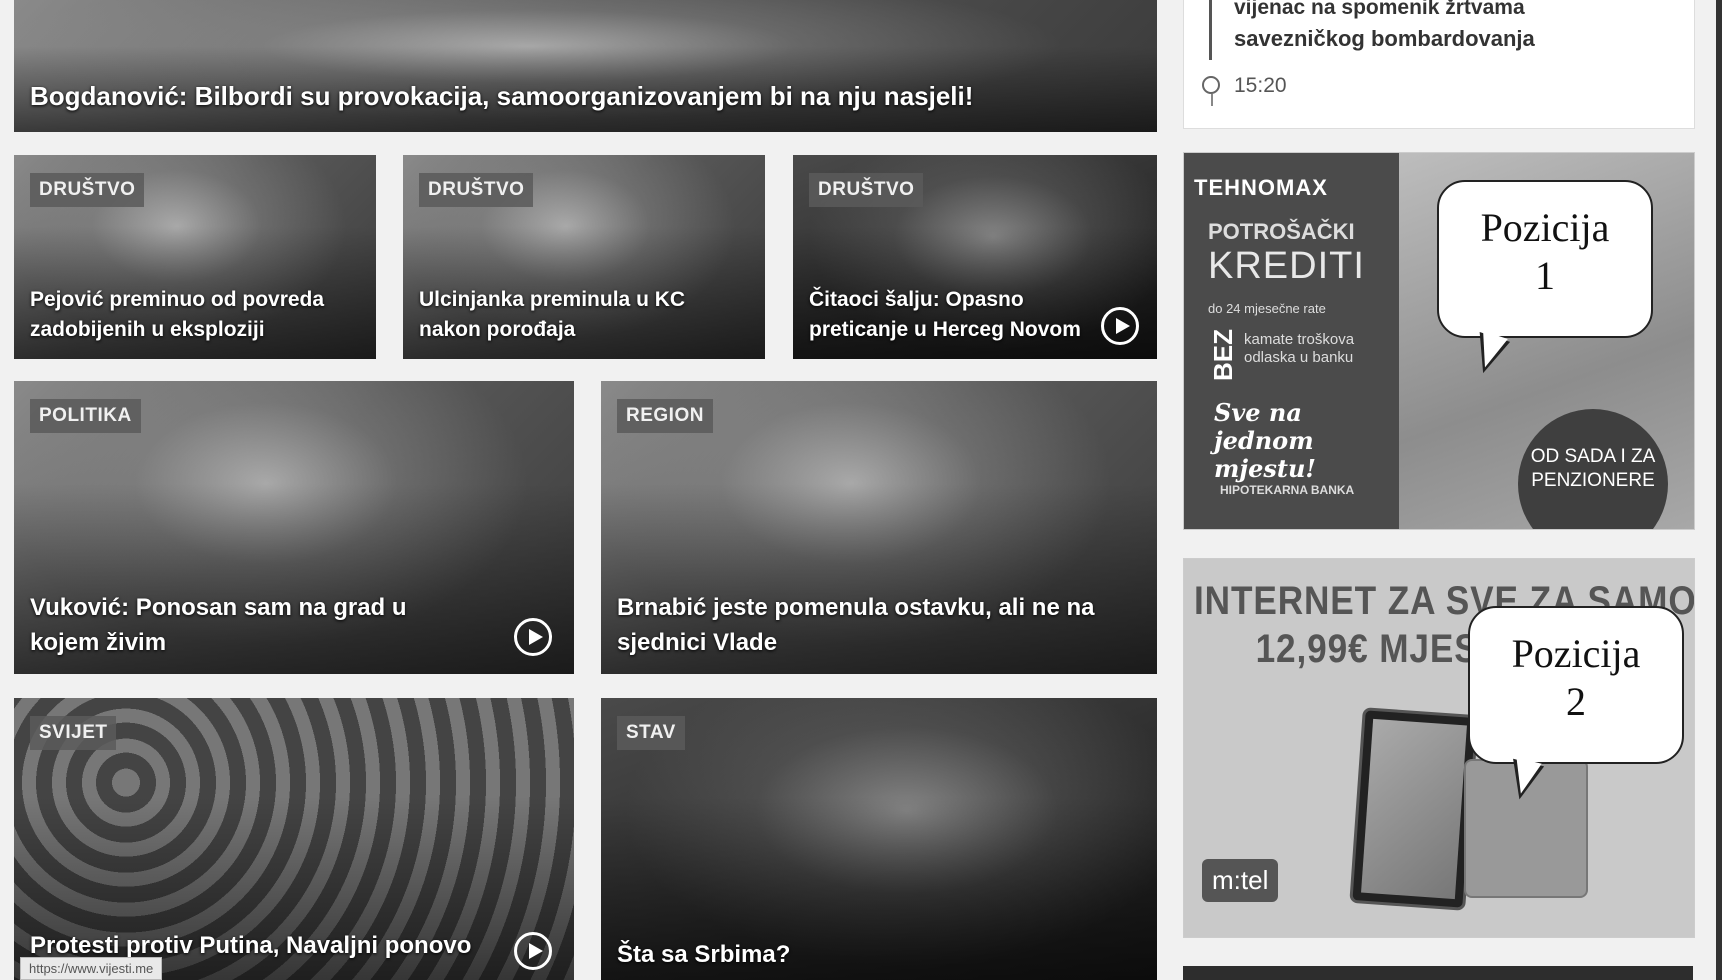 The height and width of the screenshot is (980, 1722). What do you see at coordinates (1210, 30) in the screenshot?
I see `timeline-bar` at bounding box center [1210, 30].